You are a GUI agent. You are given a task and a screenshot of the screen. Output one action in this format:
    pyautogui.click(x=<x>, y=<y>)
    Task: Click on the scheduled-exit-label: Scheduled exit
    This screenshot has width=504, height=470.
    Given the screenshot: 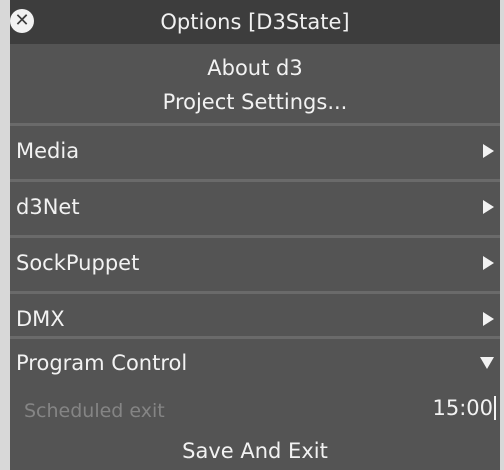 What is the action you would take?
    pyautogui.click(x=94, y=411)
    